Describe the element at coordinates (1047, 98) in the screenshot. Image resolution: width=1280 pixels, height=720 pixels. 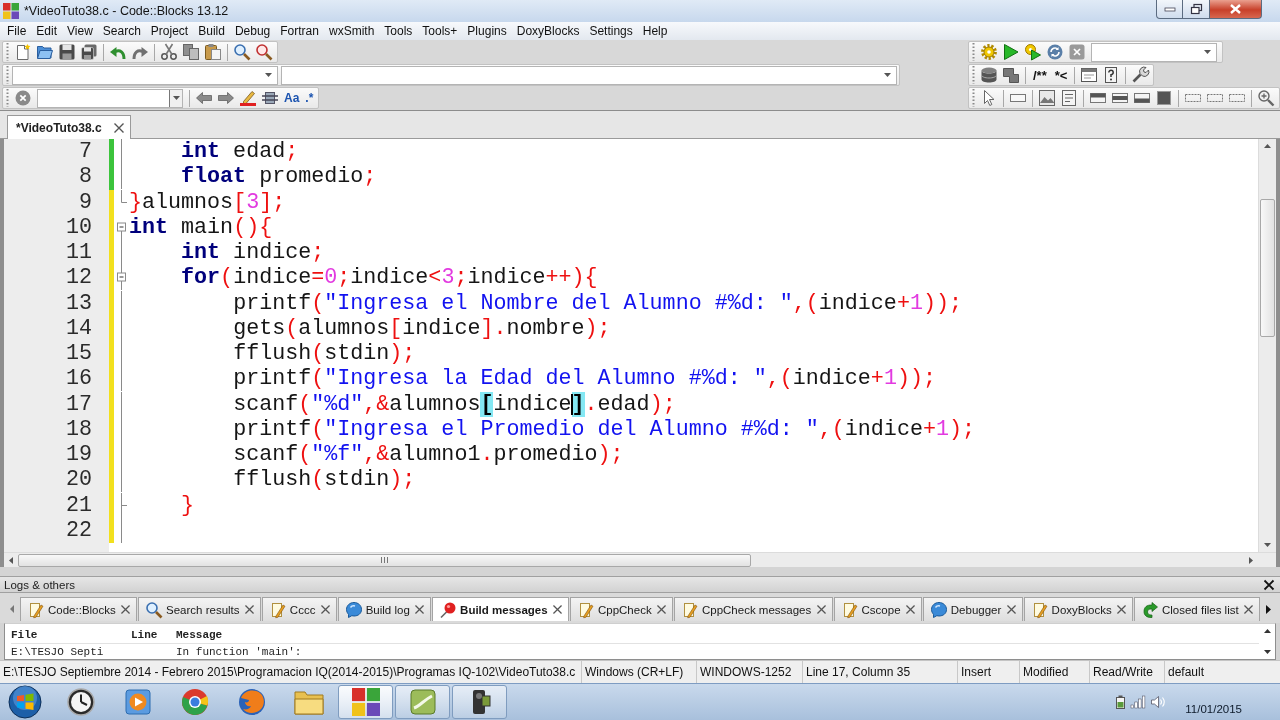
I see `image-icon` at that location.